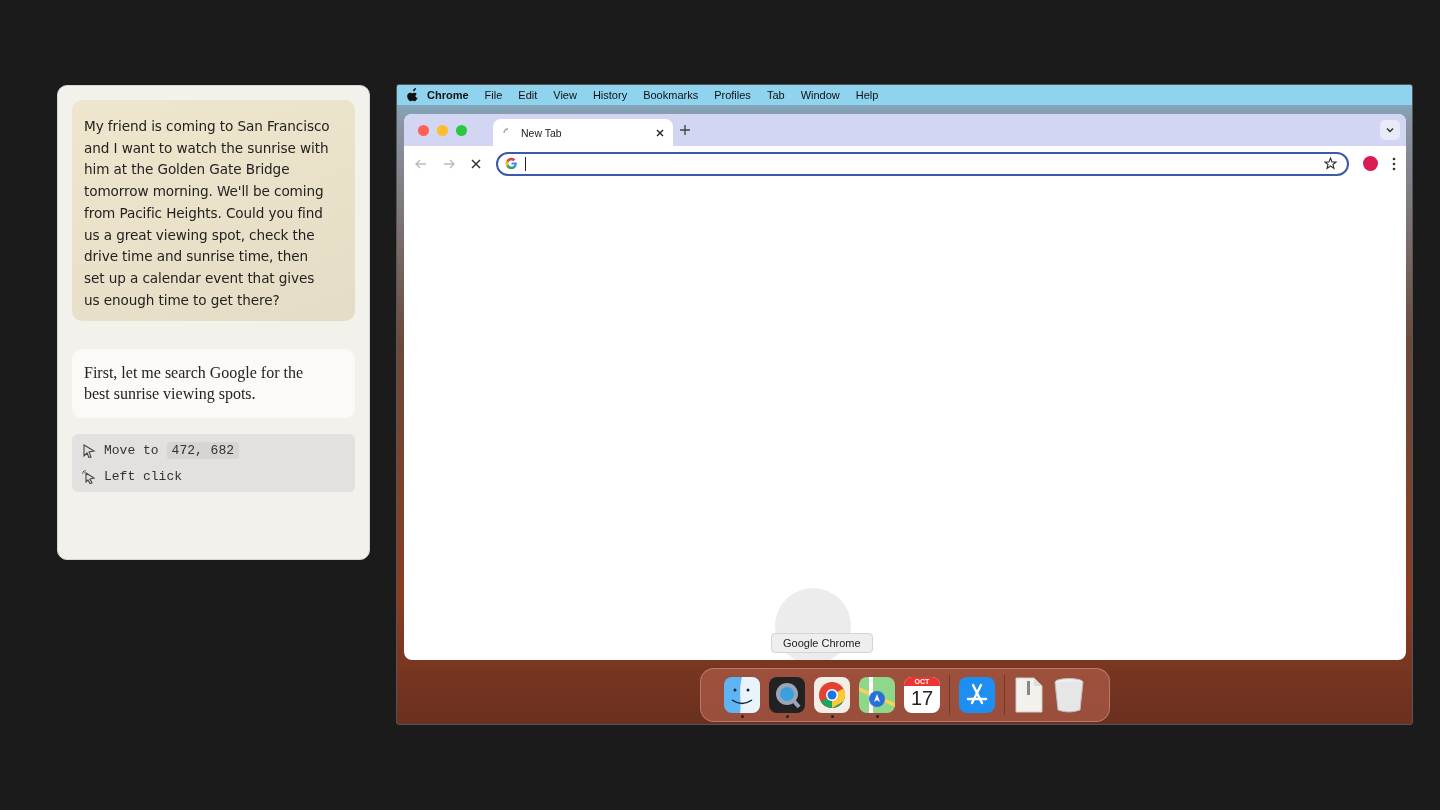 This screenshot has height=810, width=1440. I want to click on app-store-icon, so click(977, 695).